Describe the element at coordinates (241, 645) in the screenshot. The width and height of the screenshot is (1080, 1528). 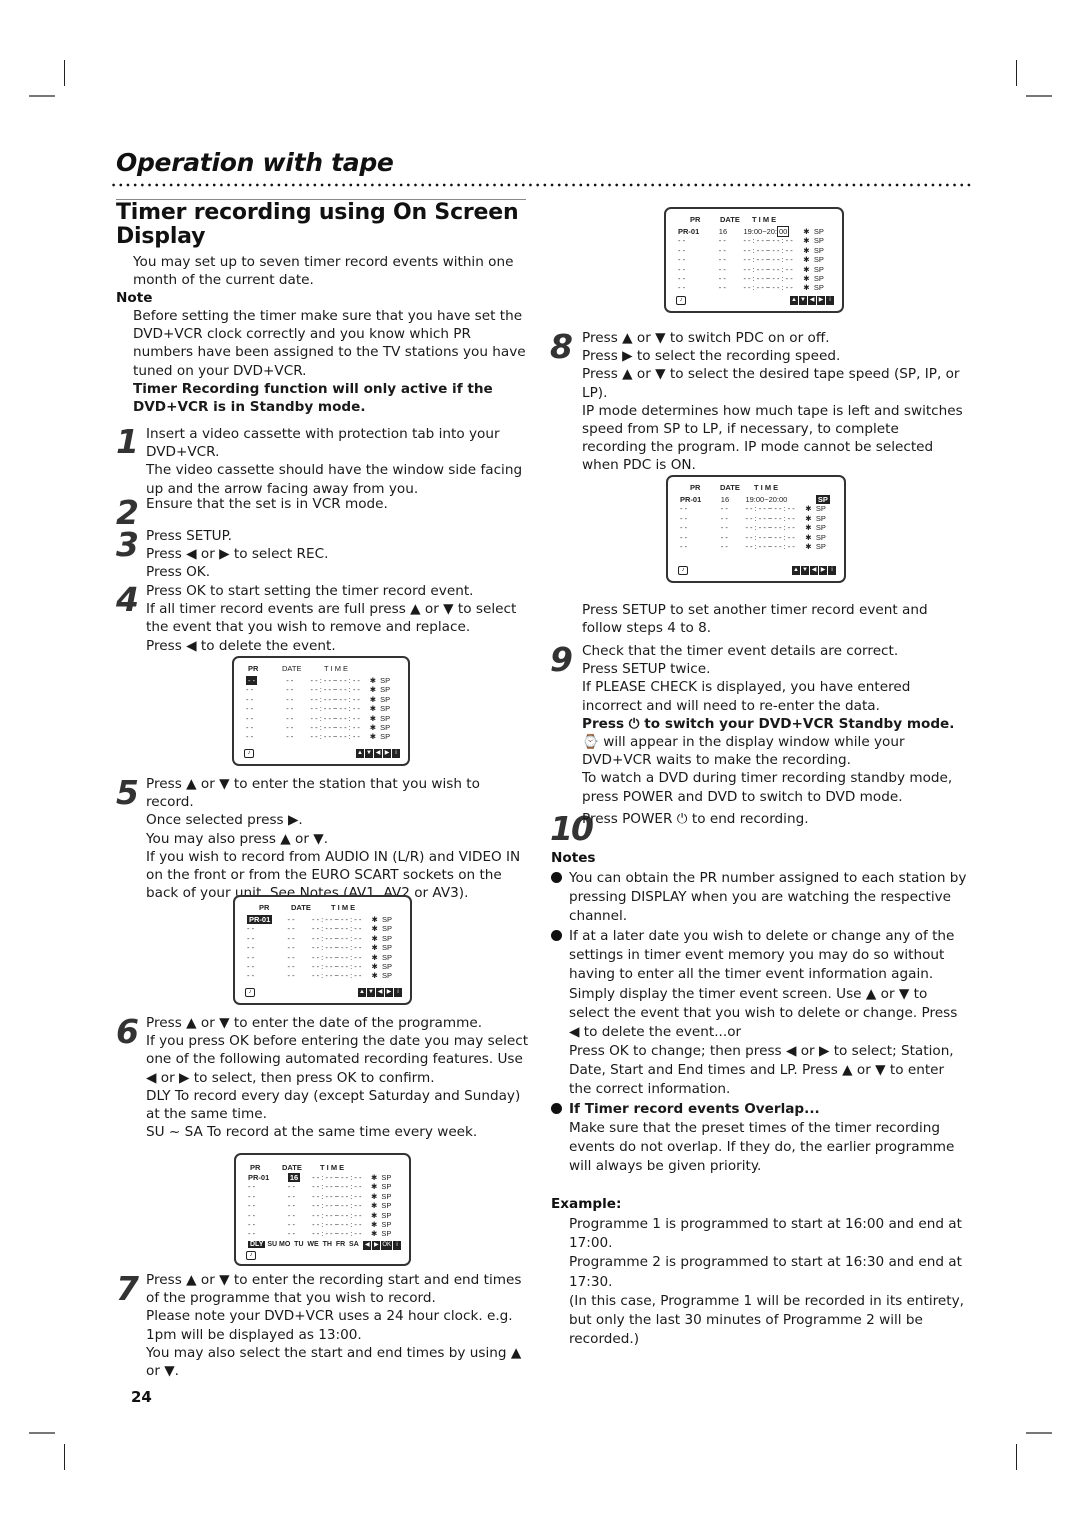
I see `step-line: Press ◀ to delete the event.` at that location.